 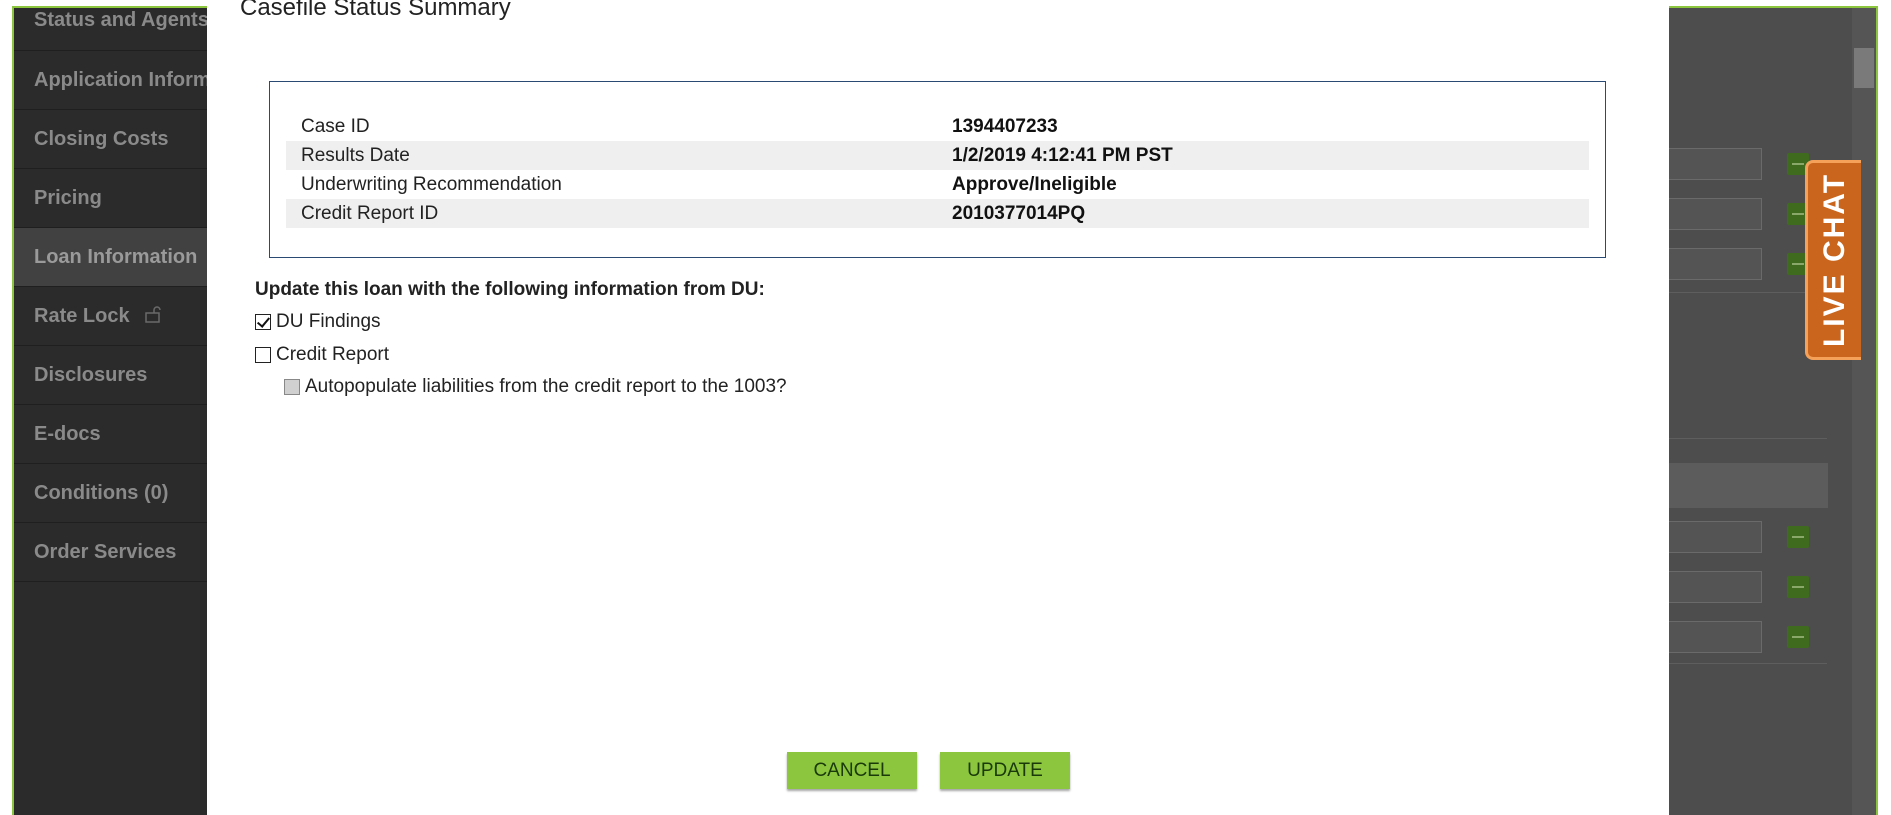 I want to click on credit-report-option: Credit Report, so click(x=322, y=355).